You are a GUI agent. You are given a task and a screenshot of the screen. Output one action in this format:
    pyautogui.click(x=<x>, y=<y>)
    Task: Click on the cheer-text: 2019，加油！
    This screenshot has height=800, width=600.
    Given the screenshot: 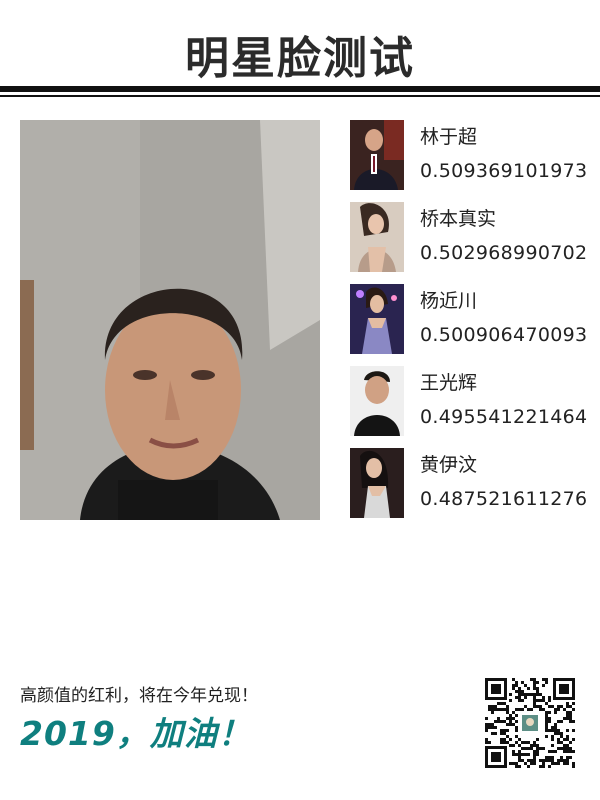 What is the action you would take?
    pyautogui.click(x=136, y=733)
    